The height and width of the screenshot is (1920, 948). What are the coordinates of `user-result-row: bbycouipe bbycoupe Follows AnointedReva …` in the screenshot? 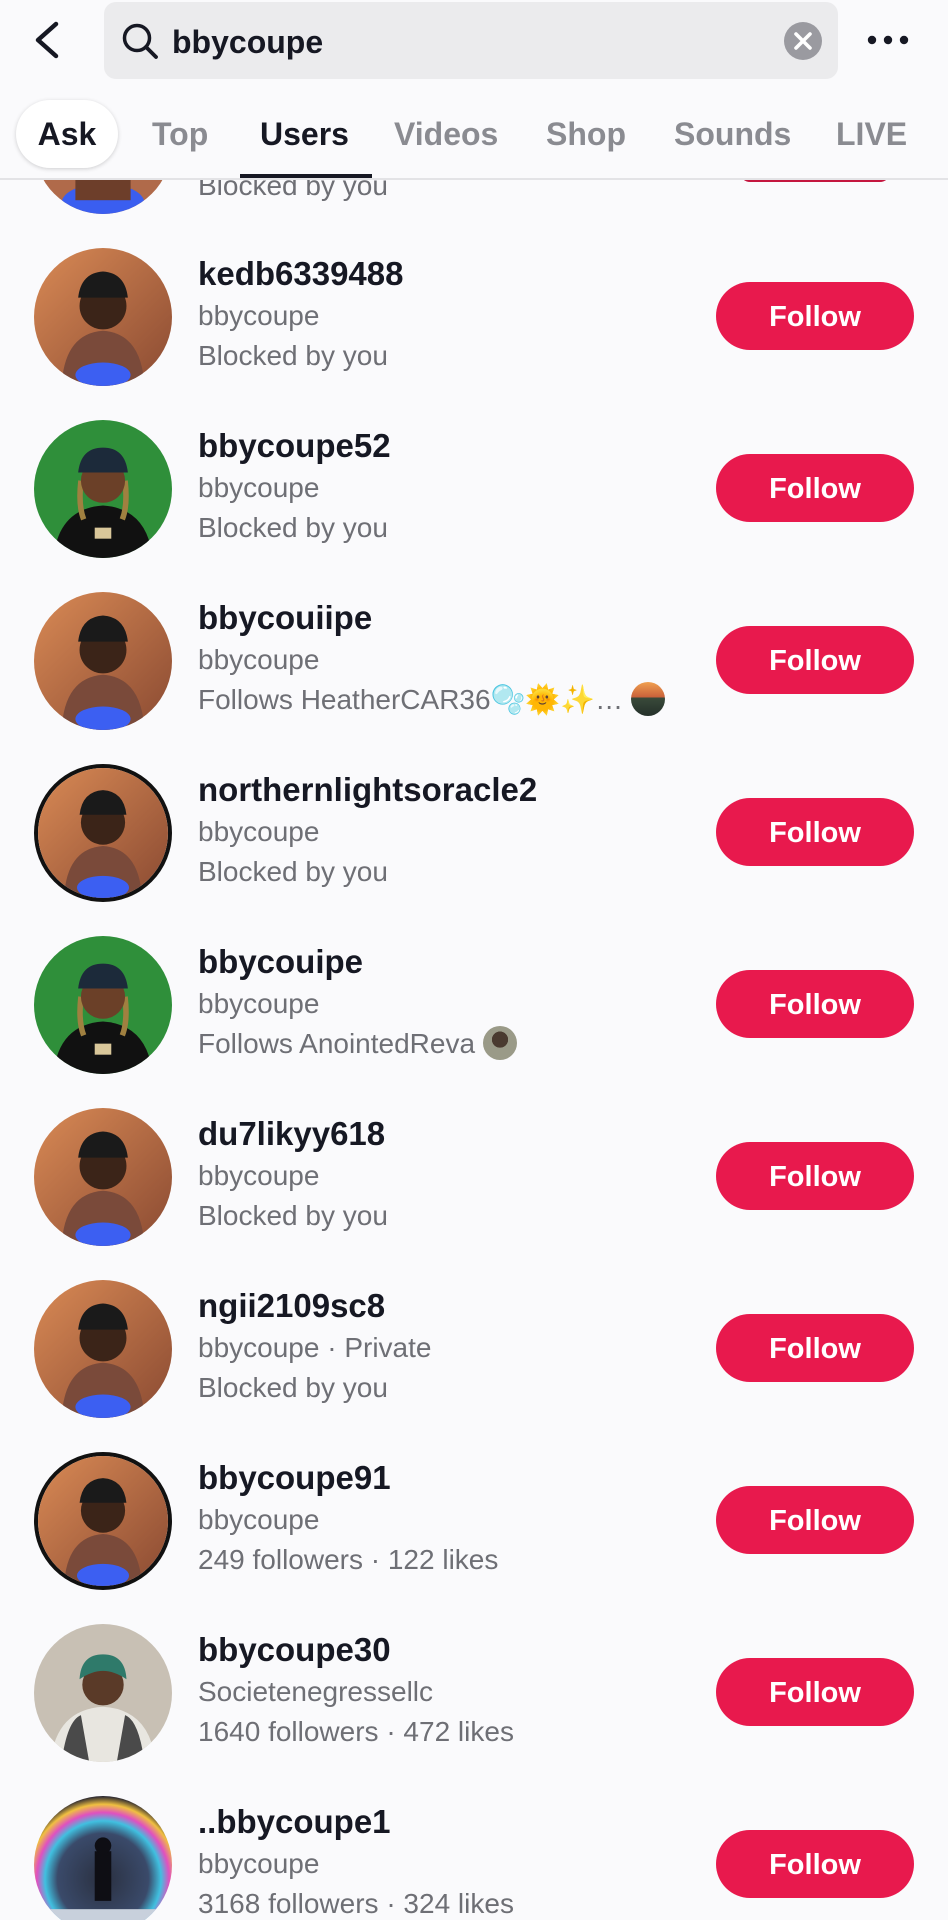 It's located at (474, 1022).